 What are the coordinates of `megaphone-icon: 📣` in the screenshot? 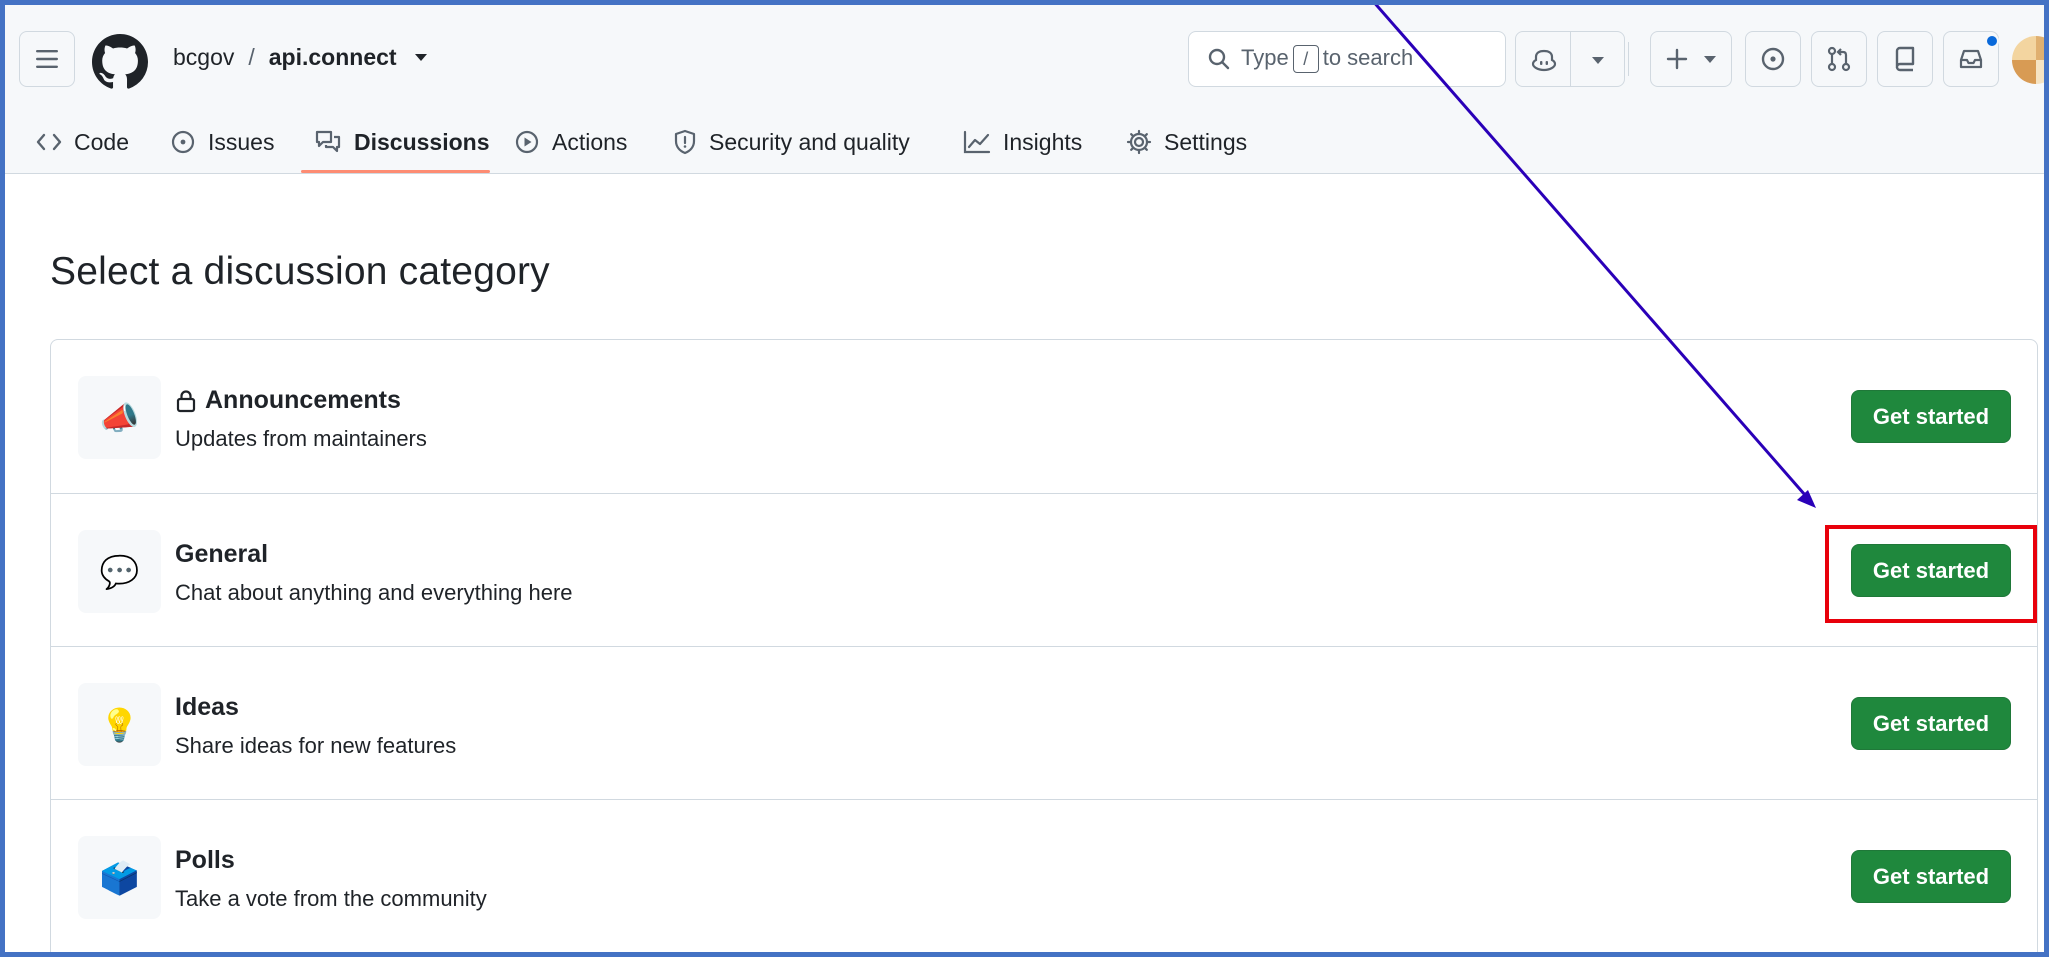 It's located at (119, 417).